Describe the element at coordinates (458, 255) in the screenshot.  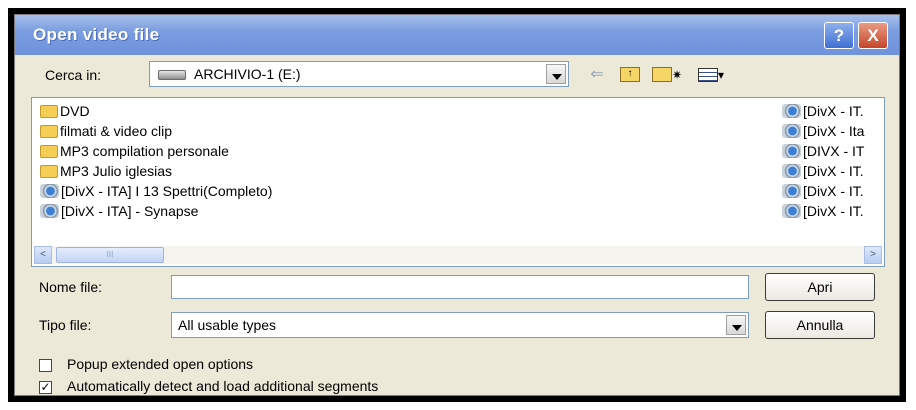
I see `horizontal-scrollbar: < III >` at that location.